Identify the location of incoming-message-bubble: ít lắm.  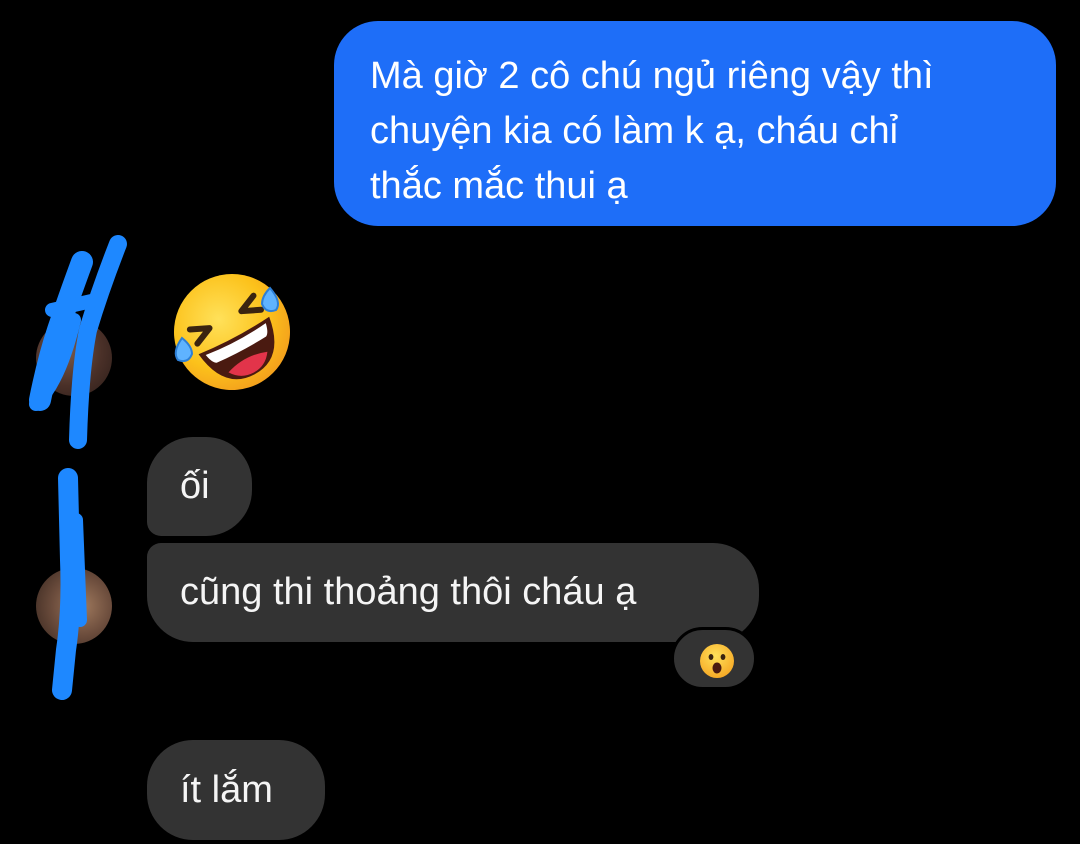
(236, 790).